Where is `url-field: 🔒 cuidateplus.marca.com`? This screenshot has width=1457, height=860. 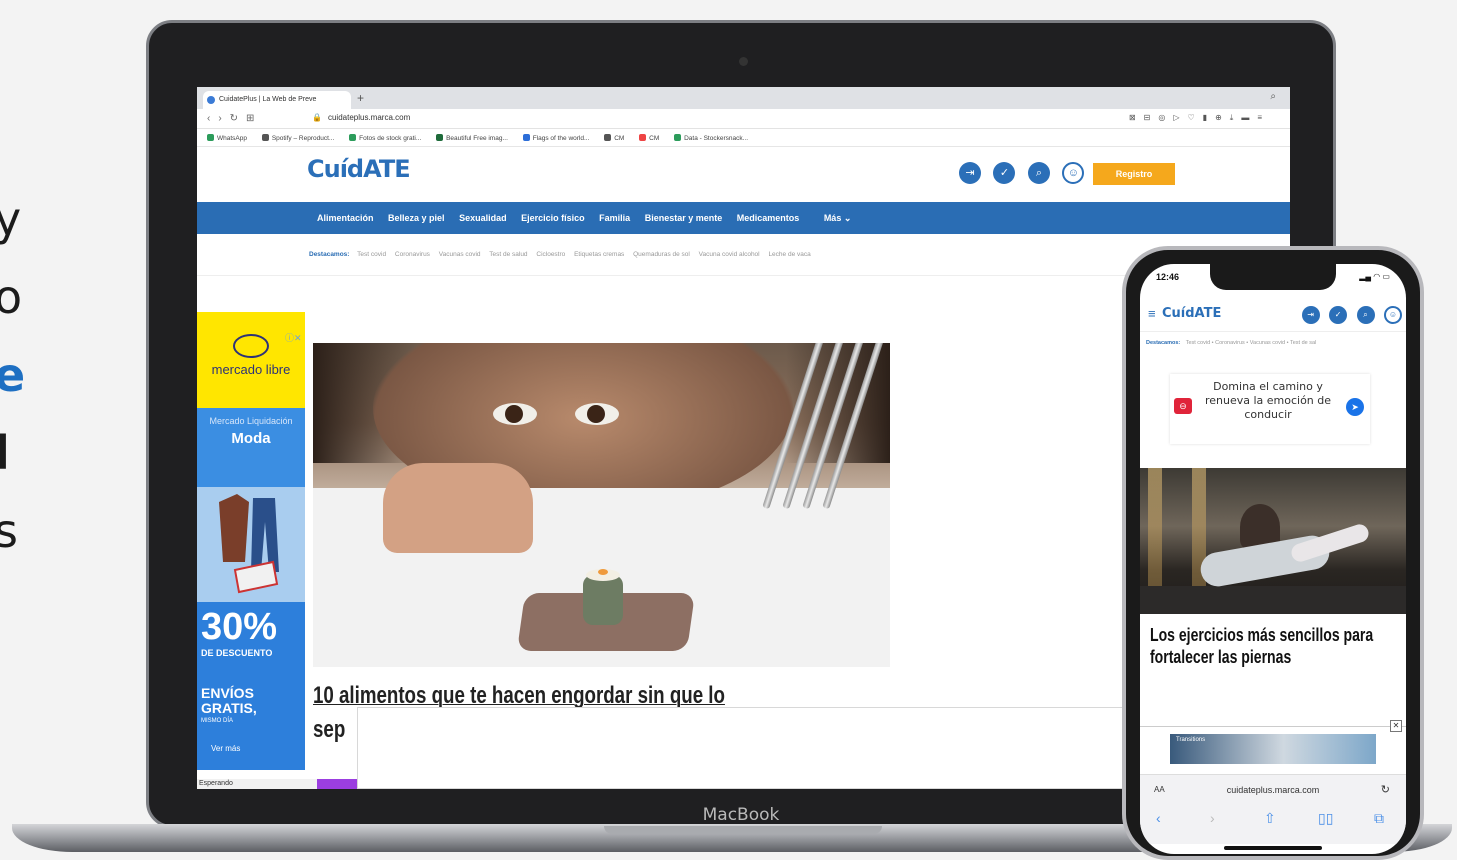 url-field: 🔒 cuidateplus.marca.com is located at coordinates (361, 117).